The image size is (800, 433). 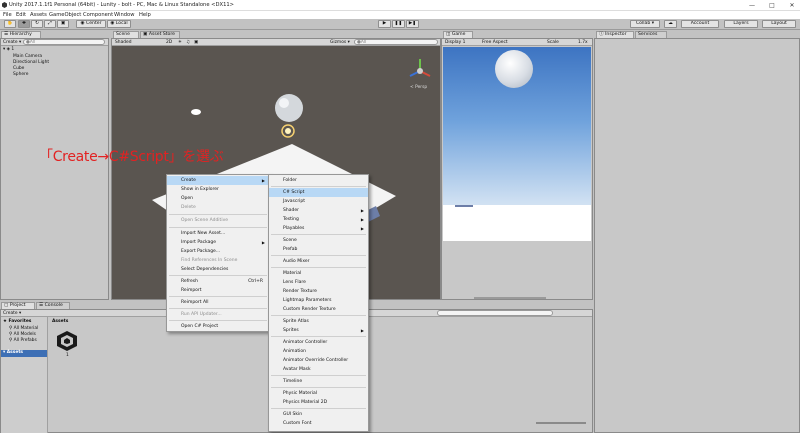 What do you see at coordinates (27, 56) in the screenshot?
I see `hierarchy-item-main-camera: Main Camera` at bounding box center [27, 56].